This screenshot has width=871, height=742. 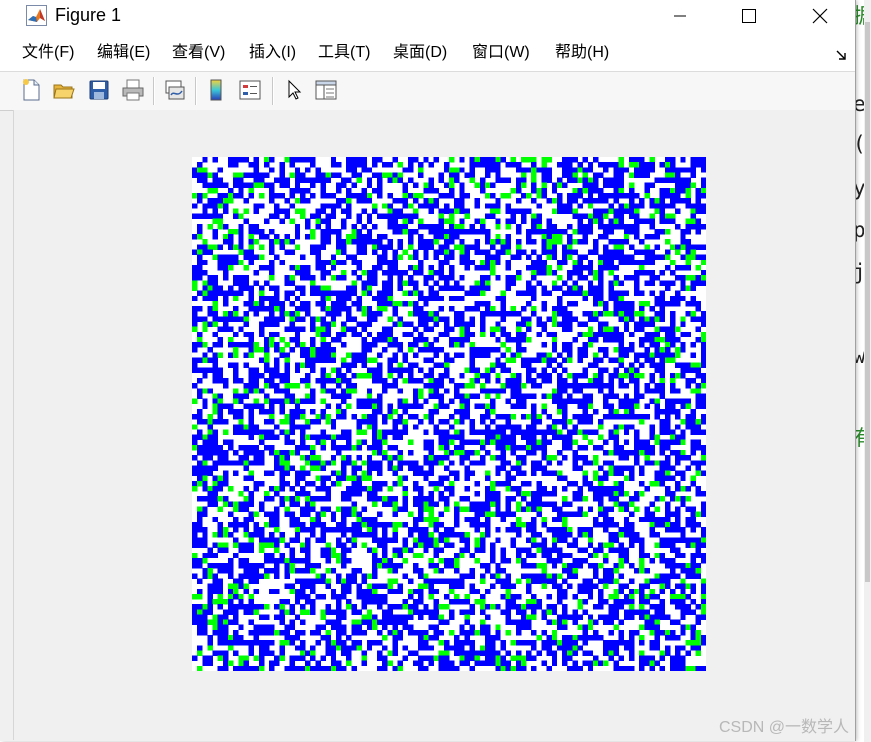 What do you see at coordinates (272, 53) in the screenshot?
I see `menu-insert: 插入(I)` at bounding box center [272, 53].